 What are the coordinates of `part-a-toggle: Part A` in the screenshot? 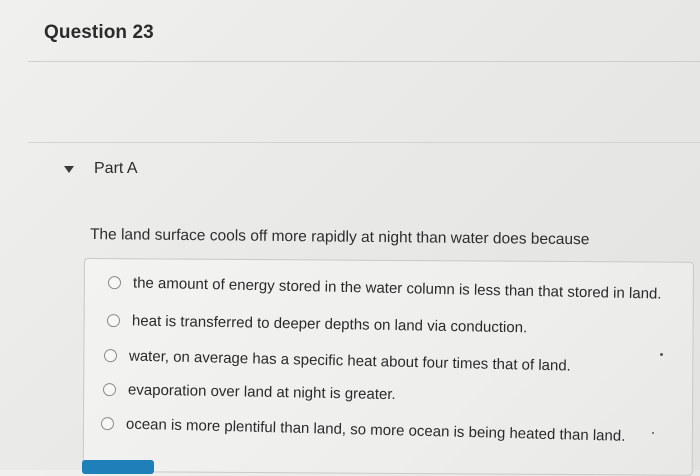 It's located at (101, 169).